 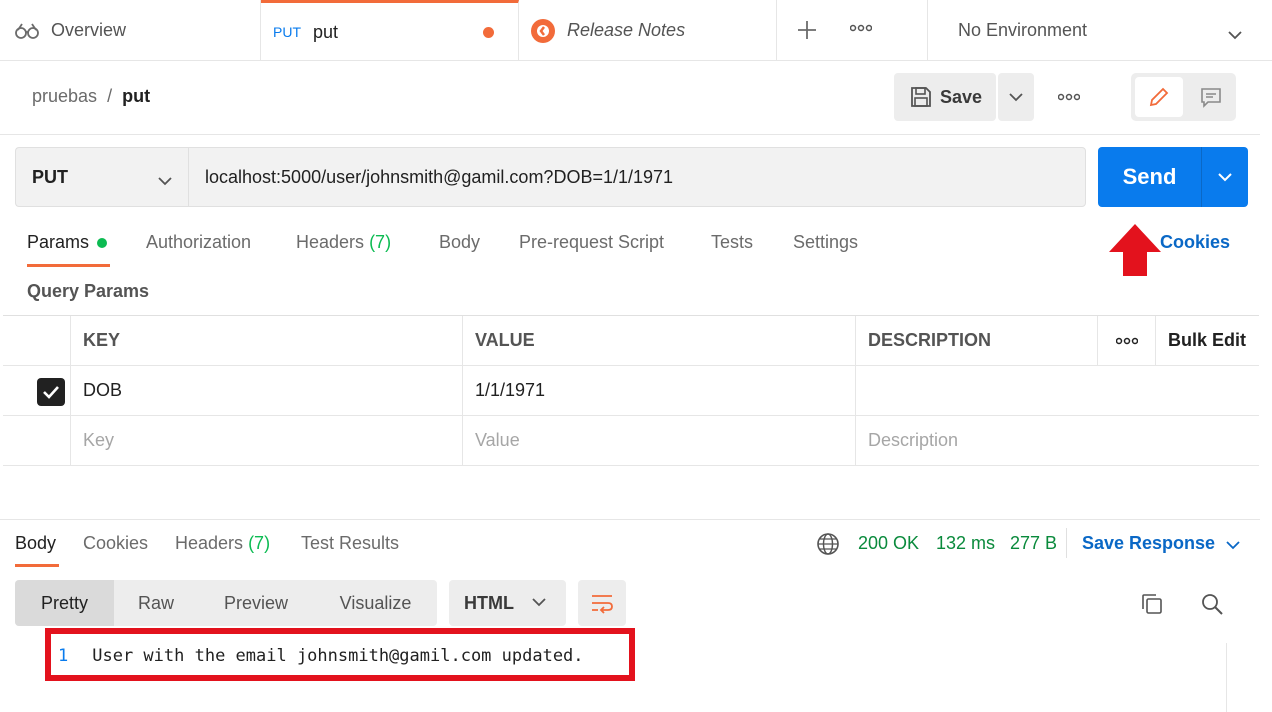 I want to click on send-button: Send, so click(x=1149, y=177).